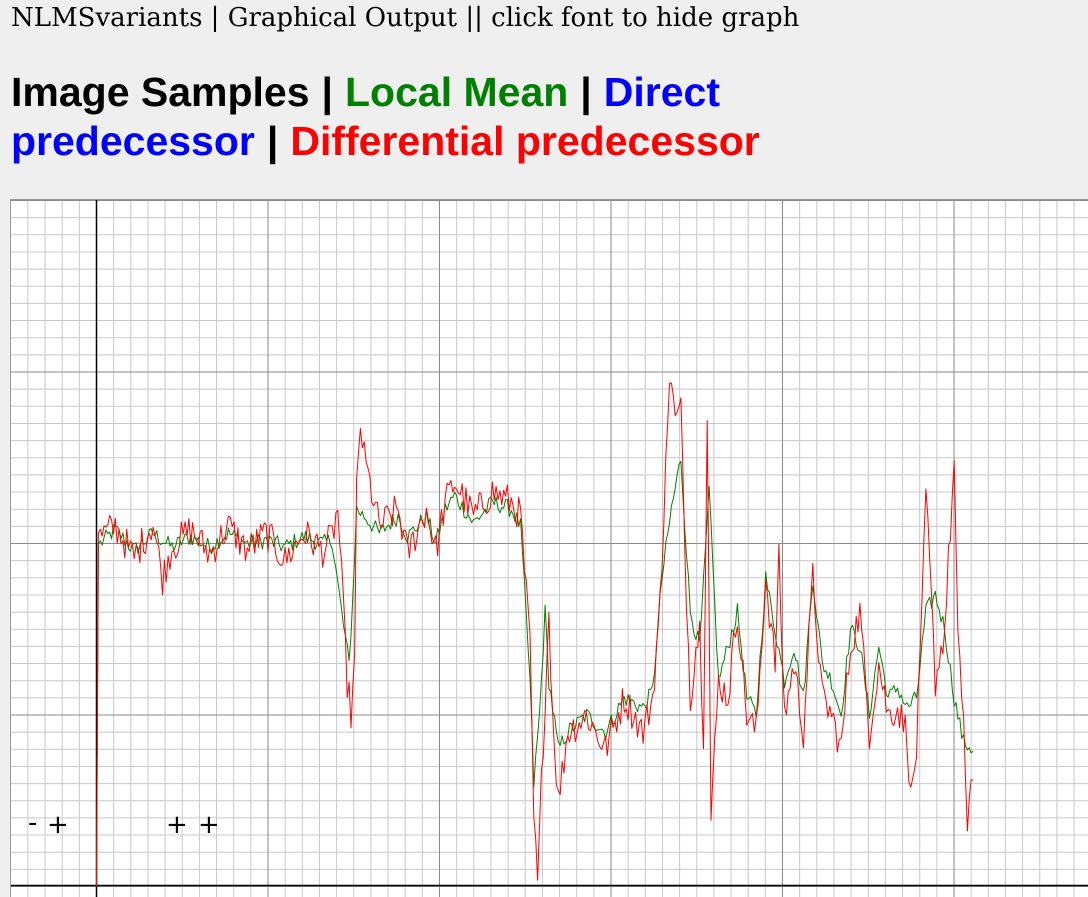 The width and height of the screenshot is (1088, 897). What do you see at coordinates (177, 825) in the screenshot?
I see `x-zoom-in-button: +` at bounding box center [177, 825].